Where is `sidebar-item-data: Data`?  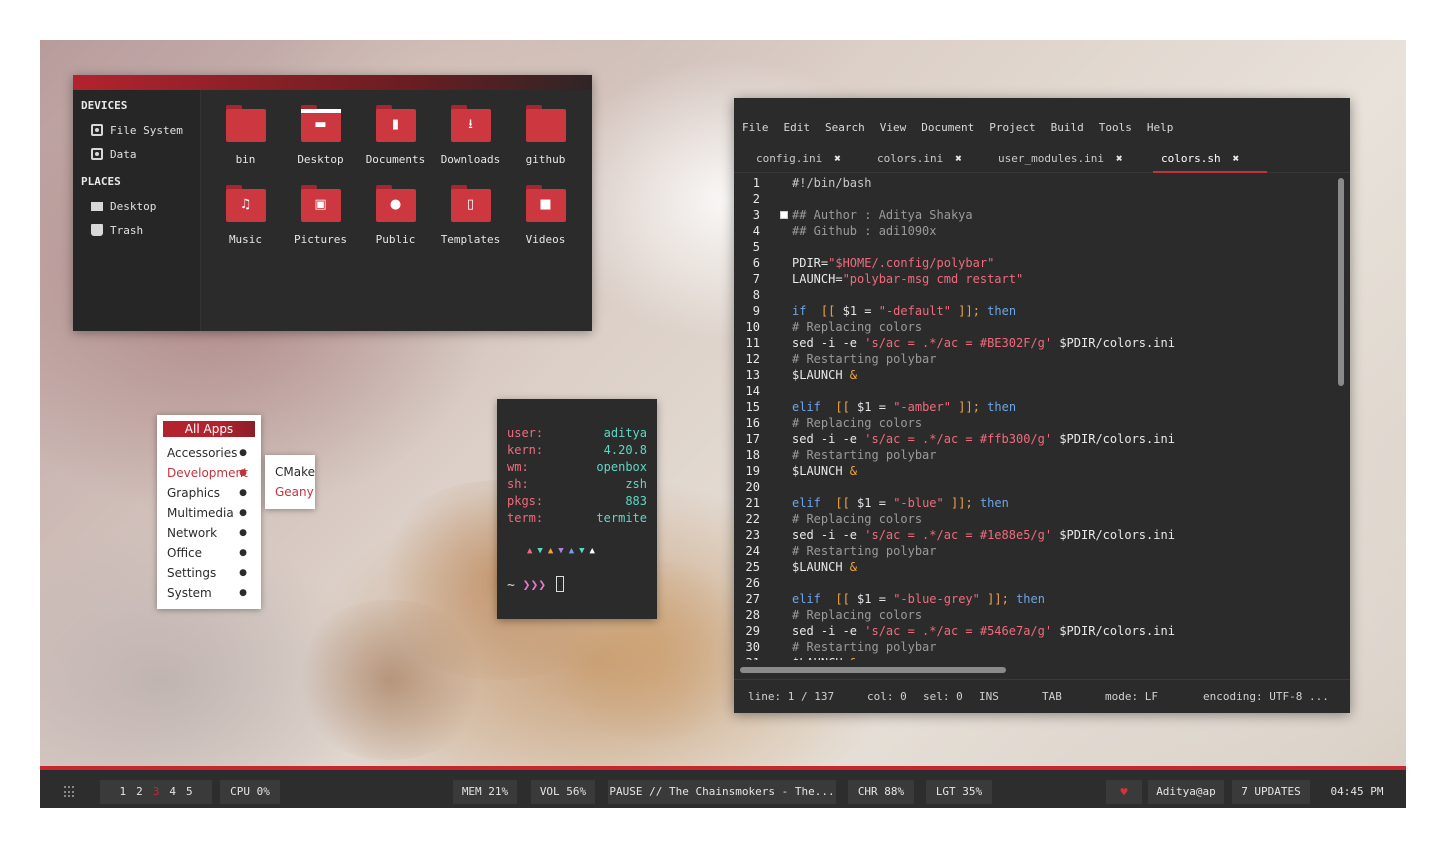
sidebar-item-data: Data is located at coordinates (136, 154).